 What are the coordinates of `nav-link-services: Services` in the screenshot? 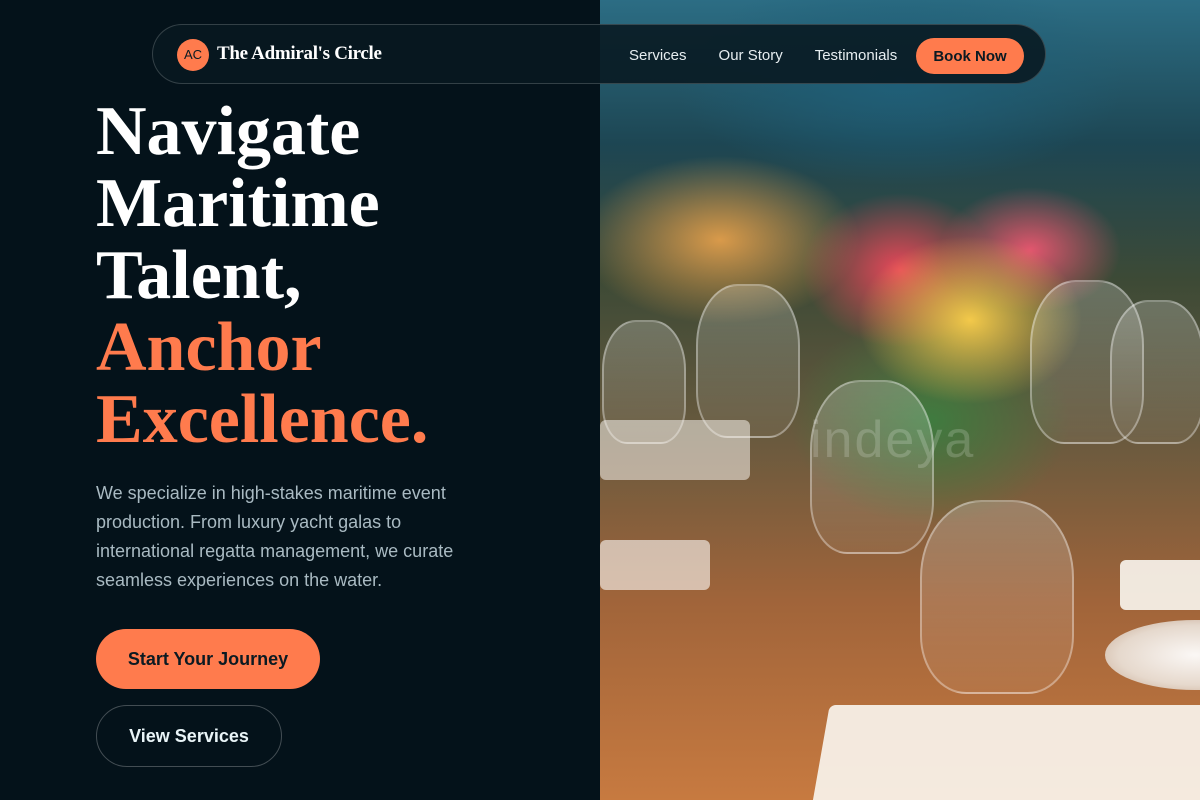 It's located at (658, 55).